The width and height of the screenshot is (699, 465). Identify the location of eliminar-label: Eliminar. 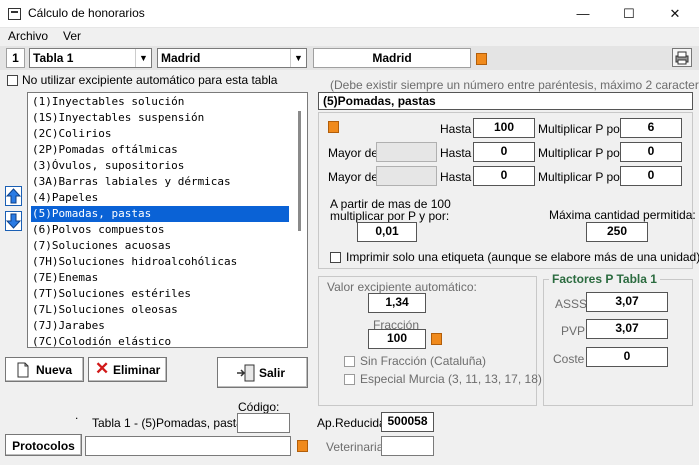
(137, 370).